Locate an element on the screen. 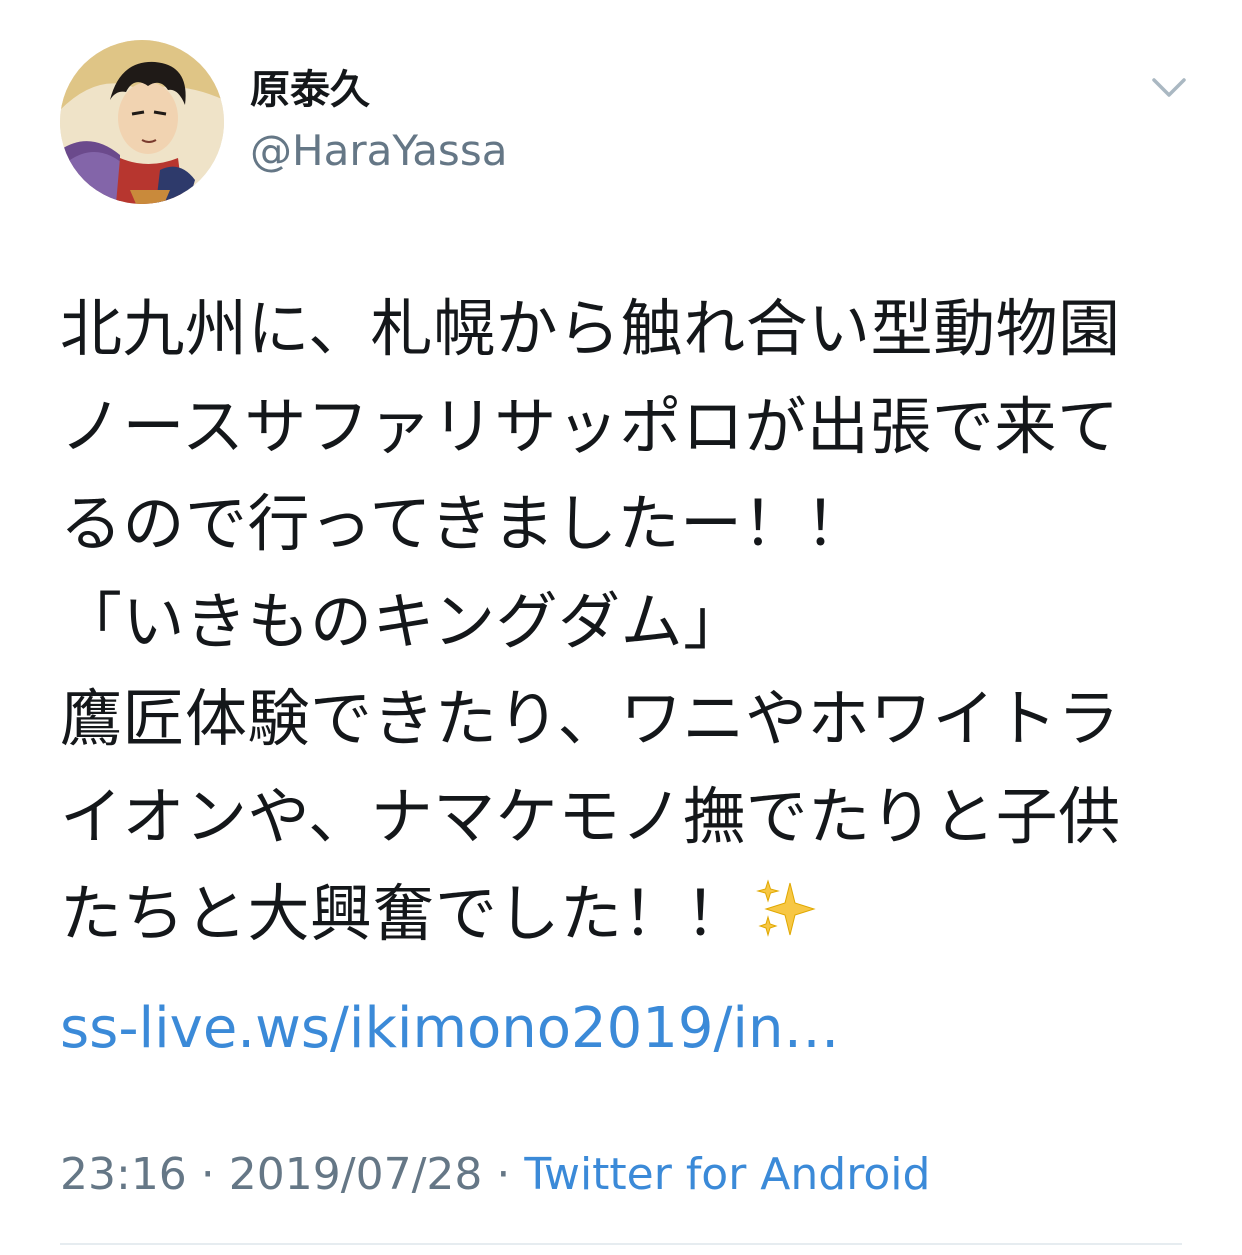 The image size is (1242, 1255). divider is located at coordinates (621, 1244).